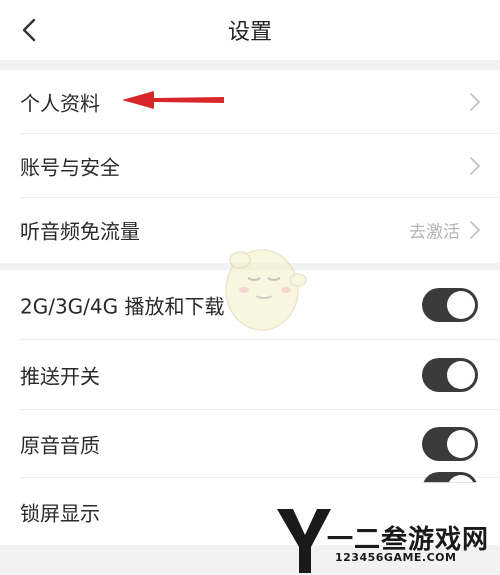 Image resolution: width=500 pixels, height=575 pixels. I want to click on row-label: 个人资料, so click(60, 103).